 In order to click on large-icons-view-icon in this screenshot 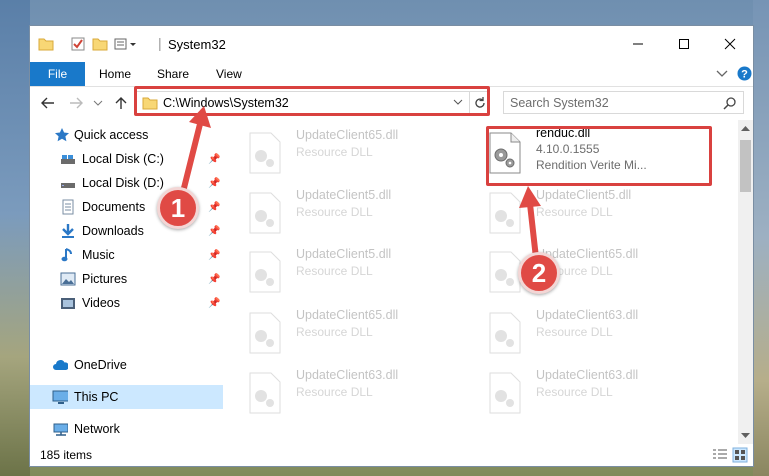, I will do `click(740, 455)`.